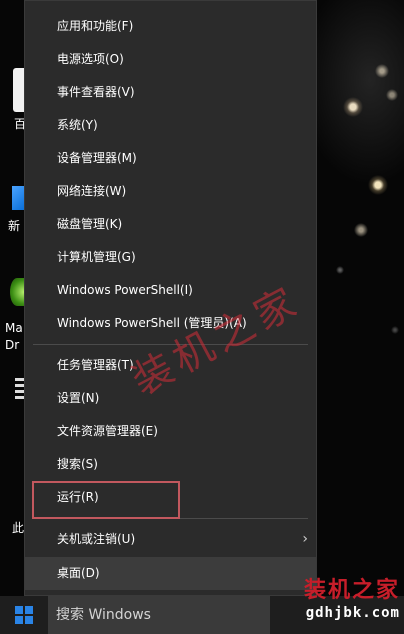 The height and width of the screenshot is (634, 404). I want to click on desktop-icon-label: 新, so click(14, 226).